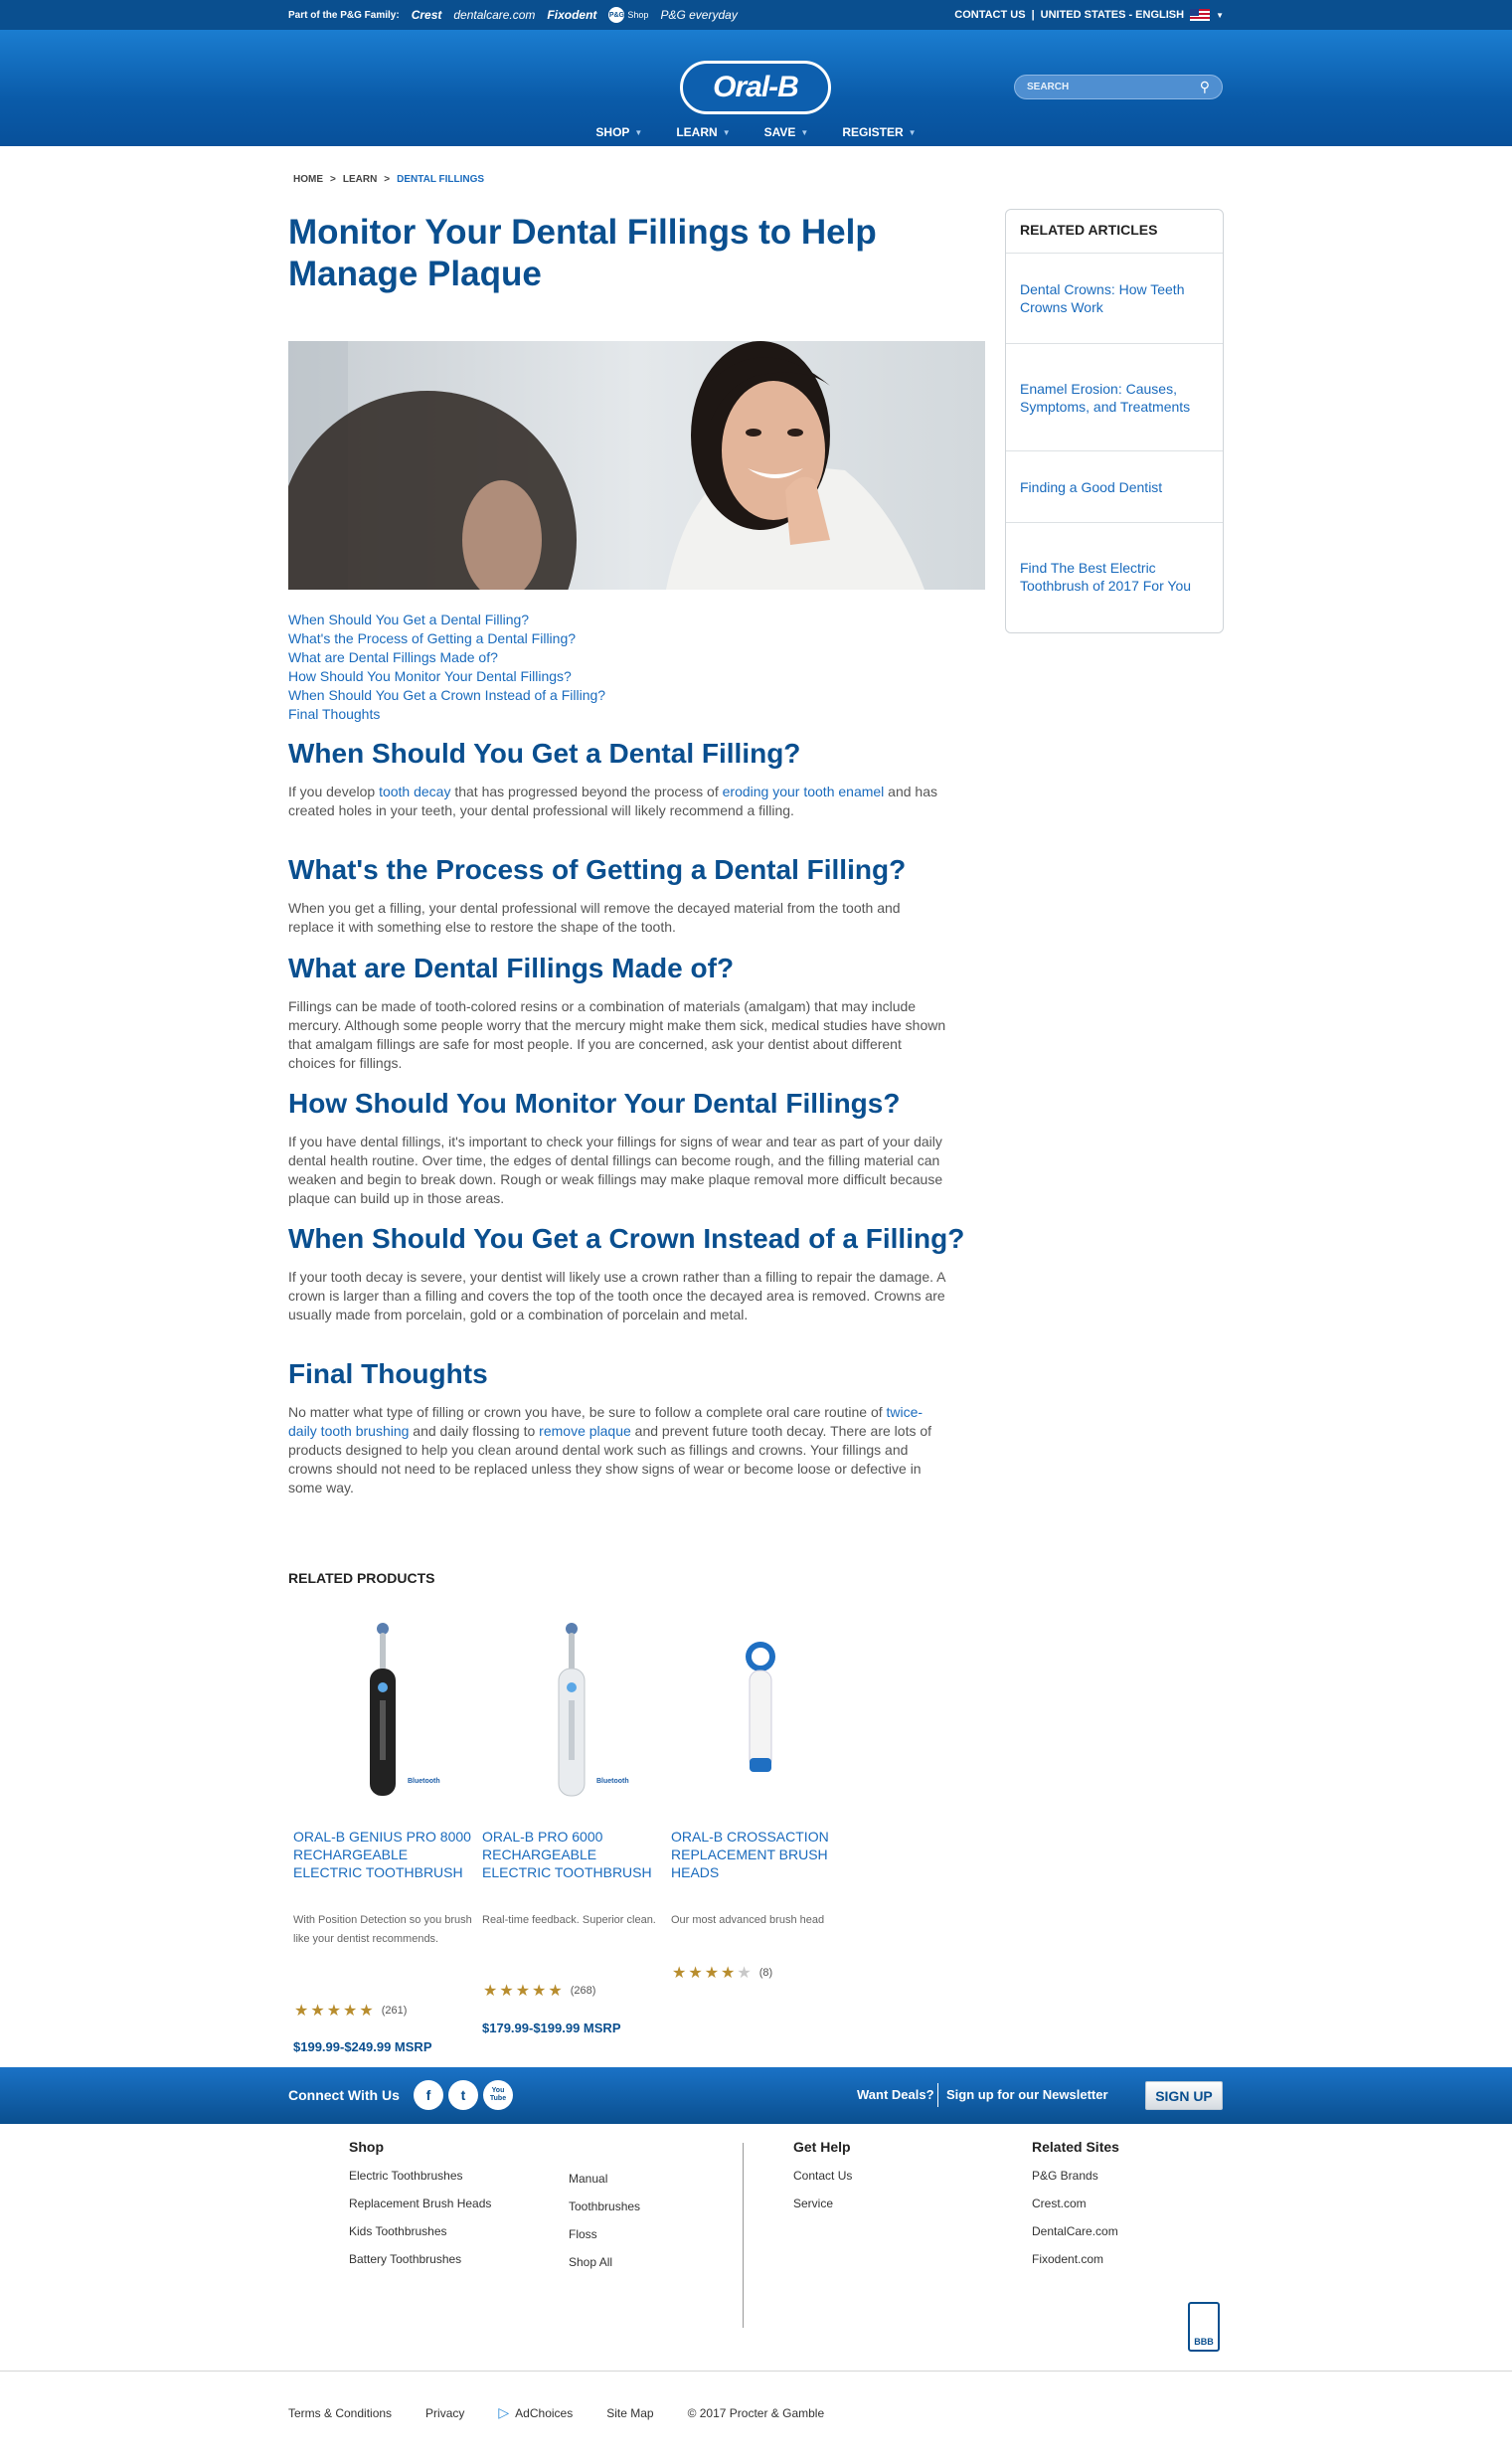 The image size is (1512, 2462). What do you see at coordinates (867, 2210) in the screenshot?
I see `footer-link: Service` at bounding box center [867, 2210].